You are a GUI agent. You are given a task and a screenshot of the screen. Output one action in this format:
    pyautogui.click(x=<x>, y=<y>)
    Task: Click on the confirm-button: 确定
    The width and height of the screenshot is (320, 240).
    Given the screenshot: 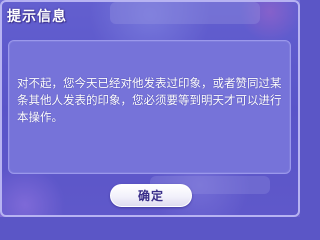 What is the action you would take?
    pyautogui.click(x=151, y=195)
    